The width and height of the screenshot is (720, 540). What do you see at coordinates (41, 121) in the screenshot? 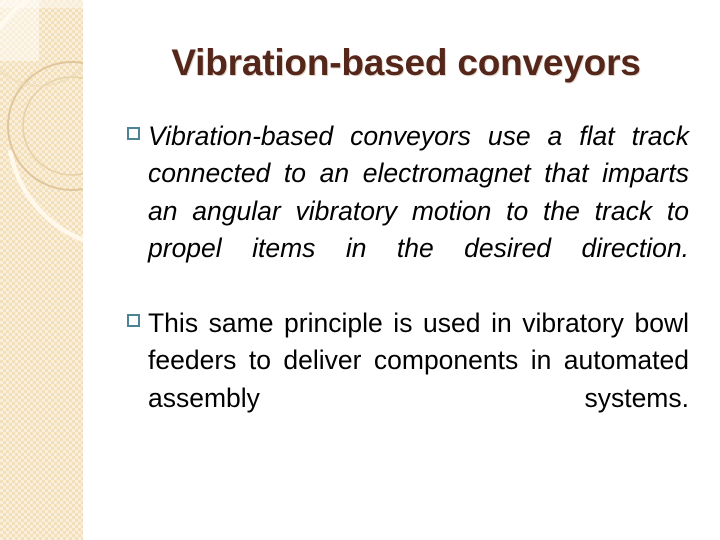
I see `sidebar-arc-decoration` at bounding box center [41, 121].